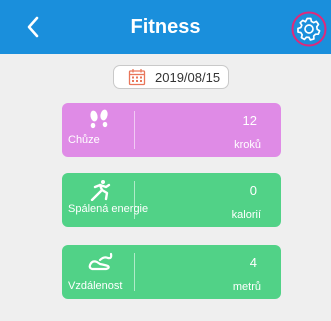 This screenshot has height=321, width=331. Describe the element at coordinates (137, 77) in the screenshot. I see `calendar-icon` at that location.